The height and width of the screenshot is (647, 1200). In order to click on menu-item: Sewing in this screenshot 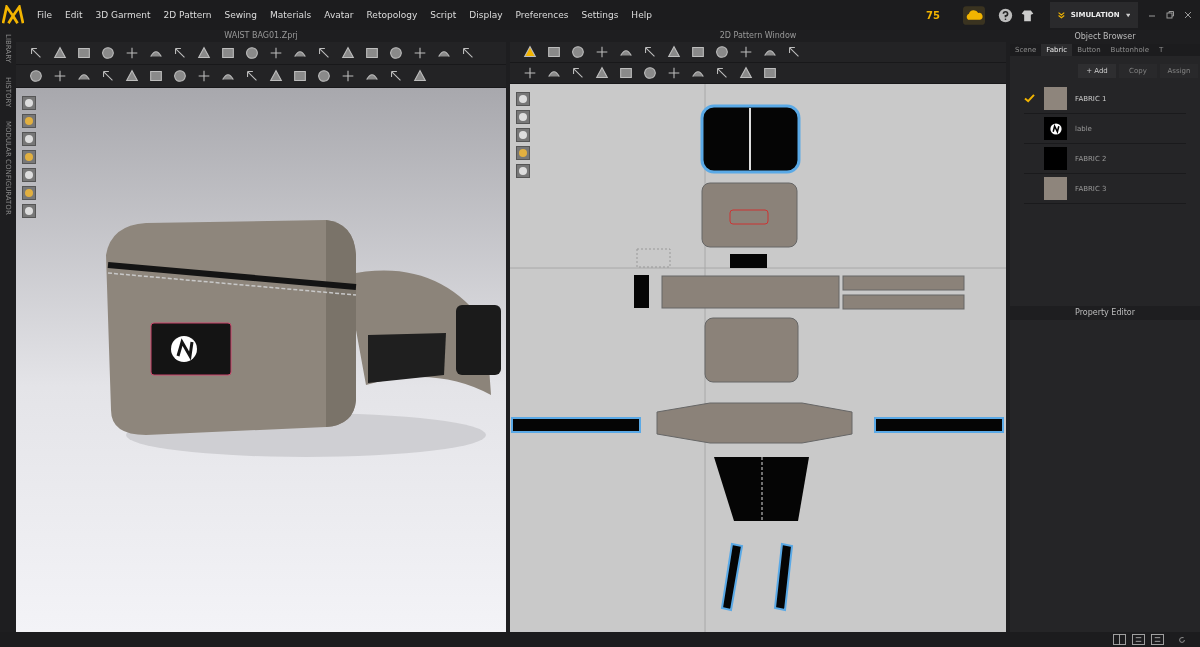, I will do `click(241, 15)`.